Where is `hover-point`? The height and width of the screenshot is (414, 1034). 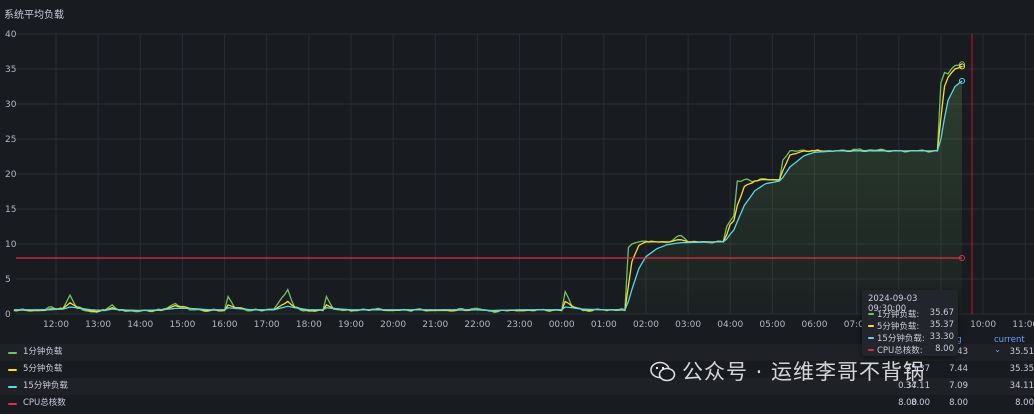 hover-point is located at coordinates (962, 80).